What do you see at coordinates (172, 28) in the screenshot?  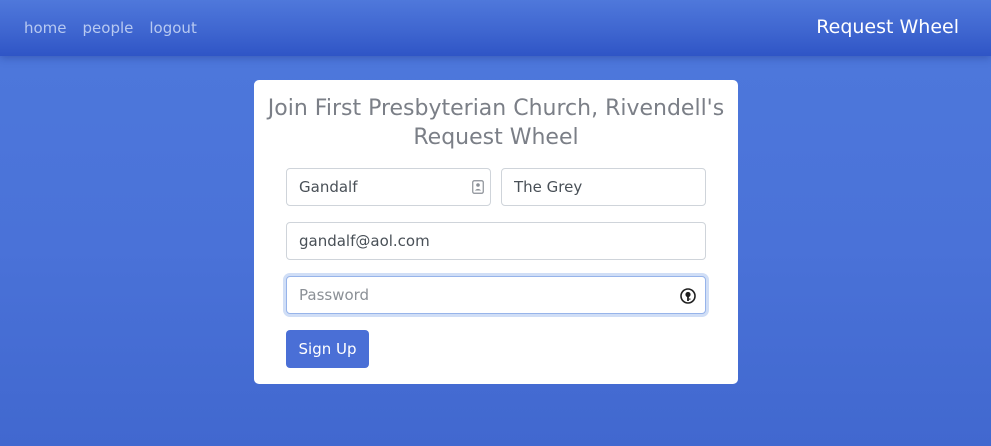 I see `nav-link-logout: logout` at bounding box center [172, 28].